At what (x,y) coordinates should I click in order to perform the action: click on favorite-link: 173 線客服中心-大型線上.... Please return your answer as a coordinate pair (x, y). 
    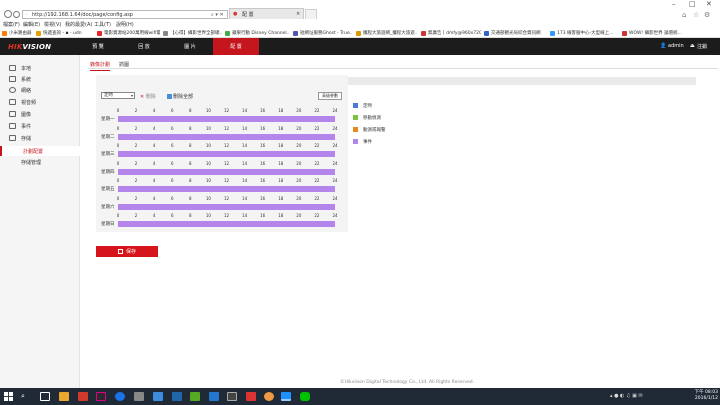
    Looking at the image, I should click on (584, 33).